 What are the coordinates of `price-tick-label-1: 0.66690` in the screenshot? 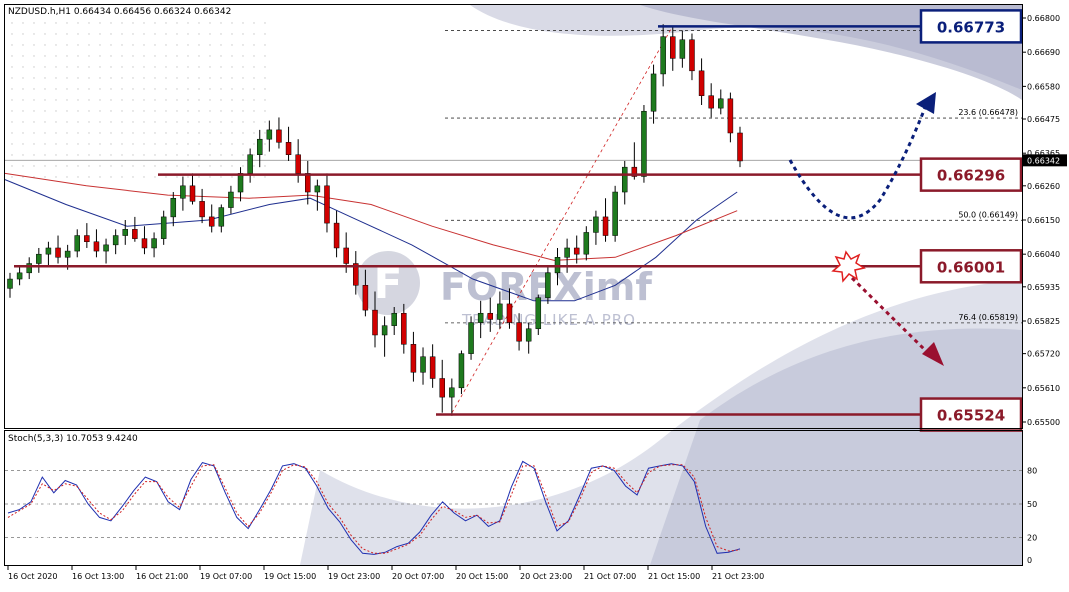 It's located at (1043, 52).